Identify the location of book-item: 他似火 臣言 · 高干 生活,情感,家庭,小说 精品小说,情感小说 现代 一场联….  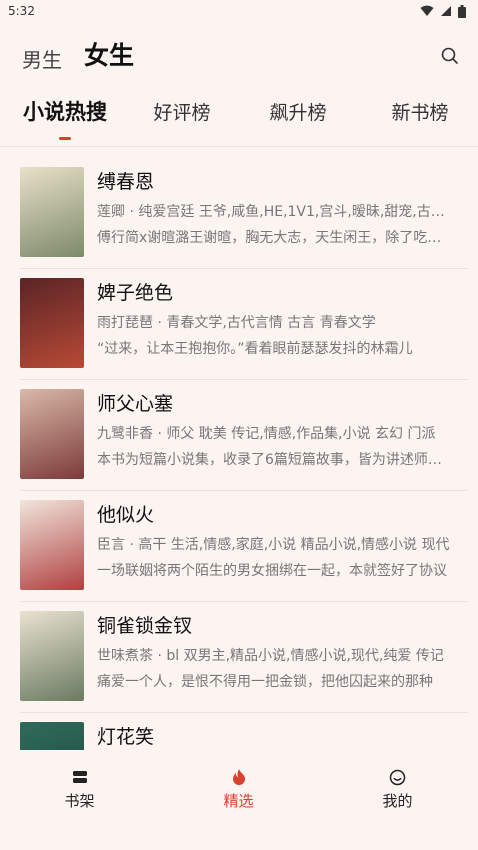
(239, 546).